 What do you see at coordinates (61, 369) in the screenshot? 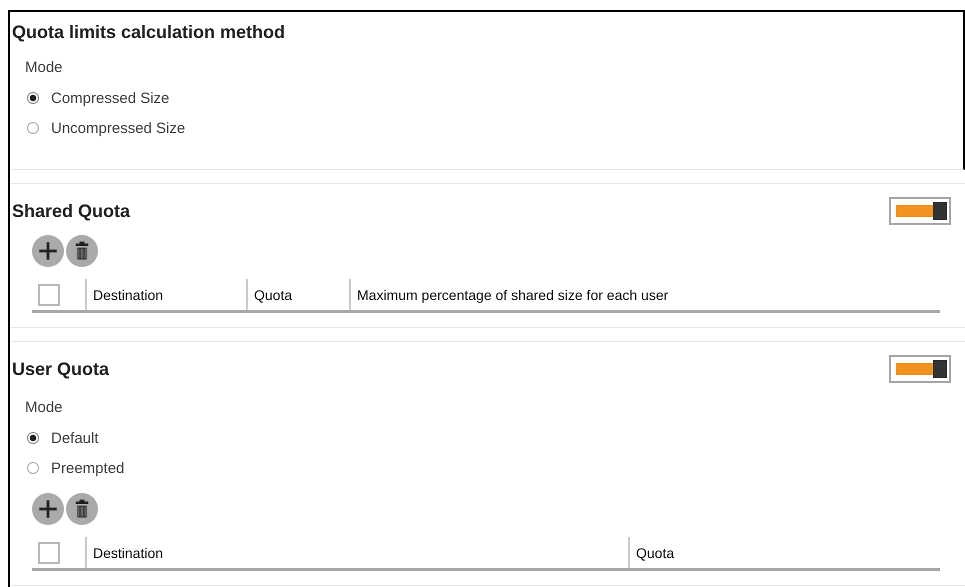
I see `section-title: User Quota` at bounding box center [61, 369].